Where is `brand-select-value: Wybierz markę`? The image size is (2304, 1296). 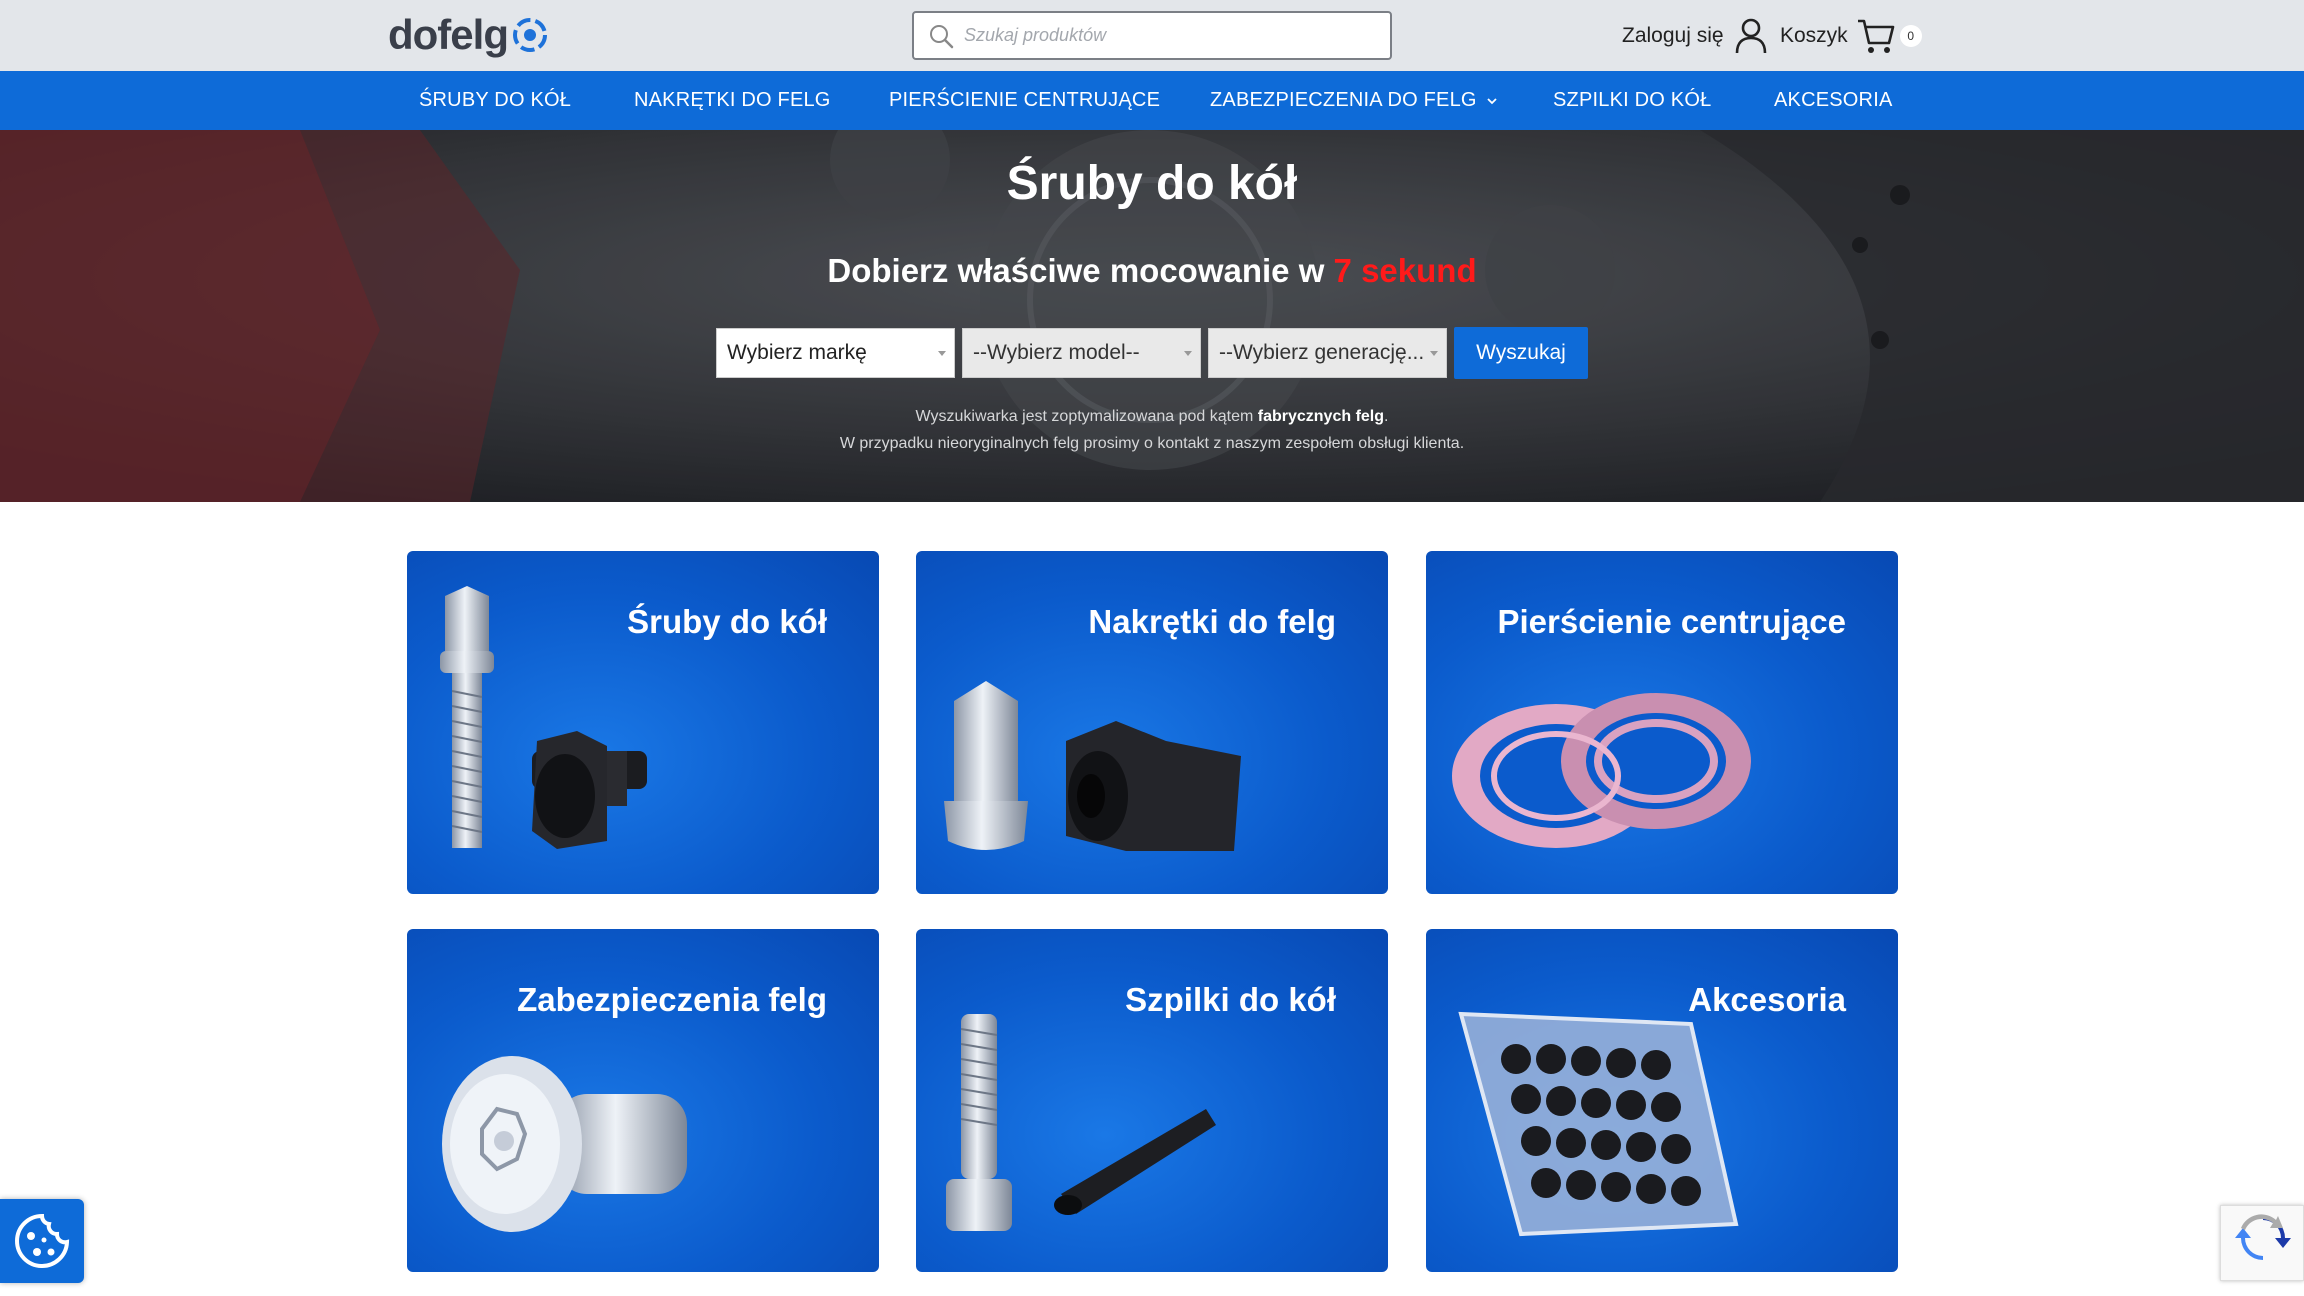 brand-select-value: Wybierz markę is located at coordinates (797, 352).